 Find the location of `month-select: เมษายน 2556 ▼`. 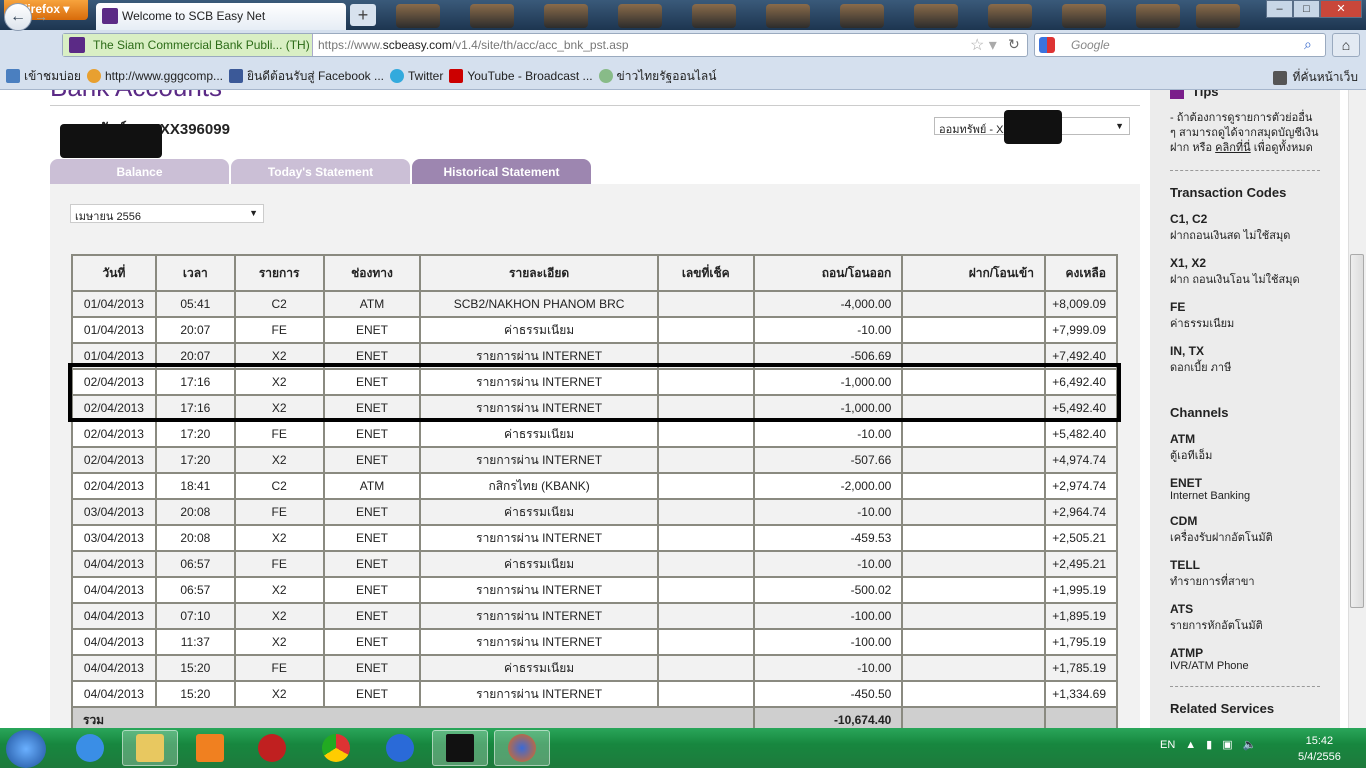

month-select: เมษายน 2556 ▼ is located at coordinates (167, 213).